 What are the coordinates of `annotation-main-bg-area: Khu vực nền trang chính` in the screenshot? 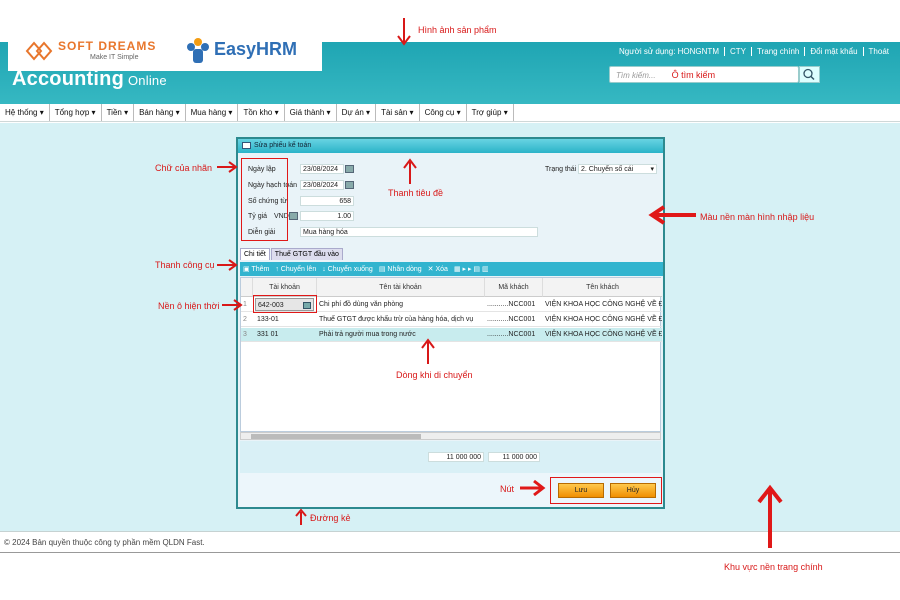 It's located at (773, 567).